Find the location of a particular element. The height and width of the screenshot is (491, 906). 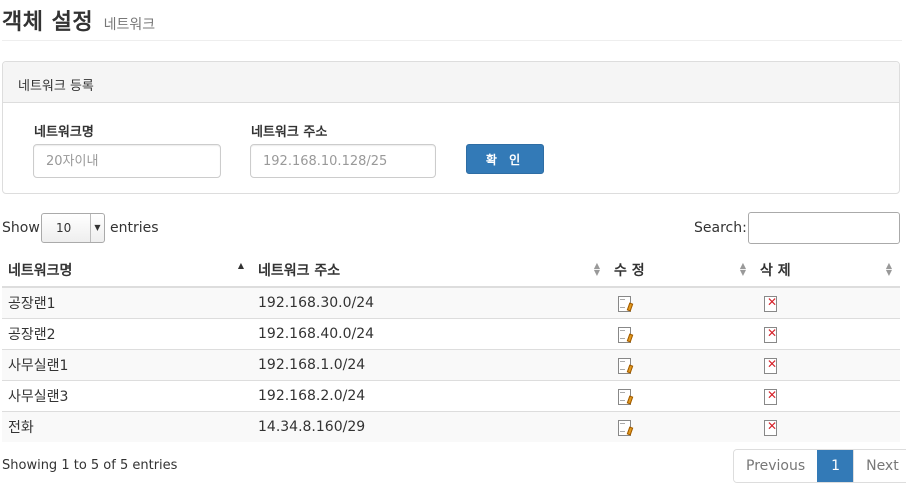

table-row: 공장랜2 192.168.40.0/24 ✕ is located at coordinates (451, 333).